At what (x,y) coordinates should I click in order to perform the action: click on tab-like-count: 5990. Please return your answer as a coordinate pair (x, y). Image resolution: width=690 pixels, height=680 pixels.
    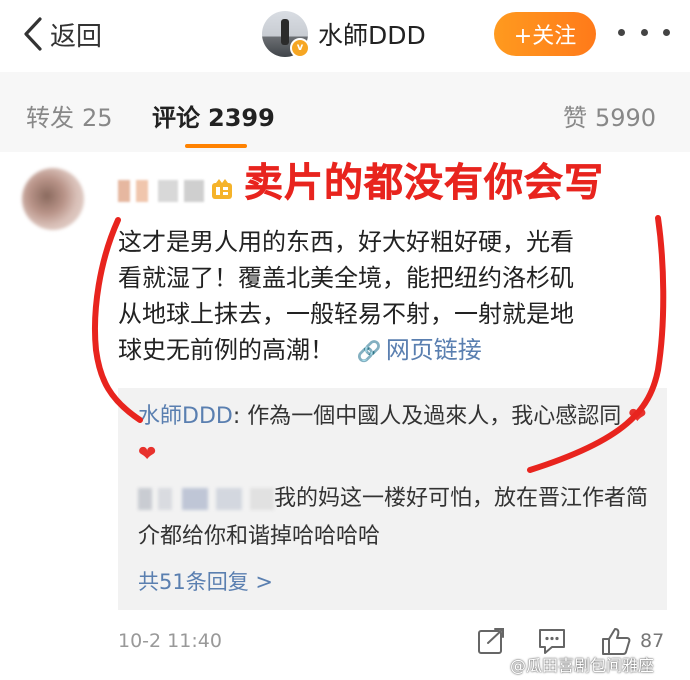
    Looking at the image, I should click on (626, 118).